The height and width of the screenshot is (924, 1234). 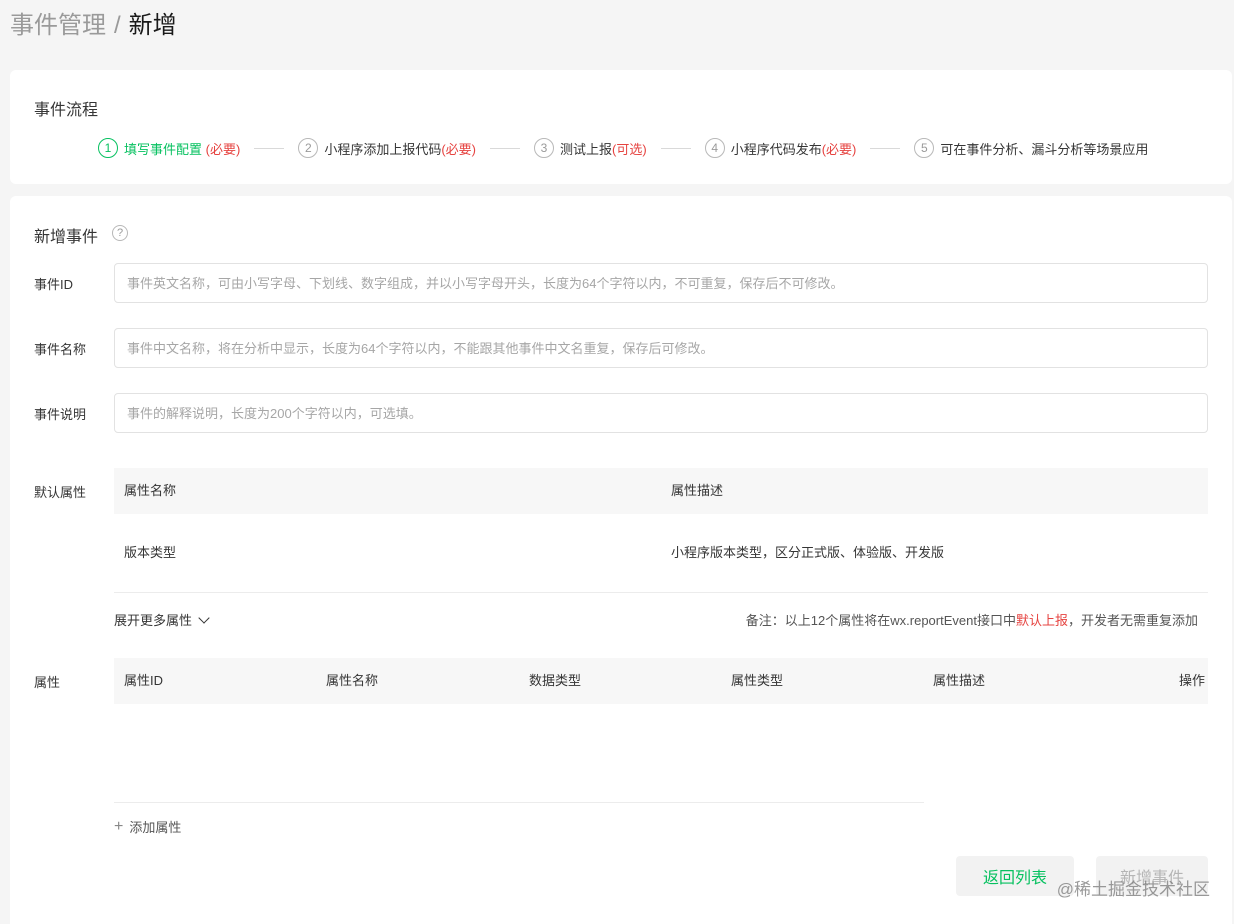 I want to click on step-number-icon: 4, so click(x=714, y=148).